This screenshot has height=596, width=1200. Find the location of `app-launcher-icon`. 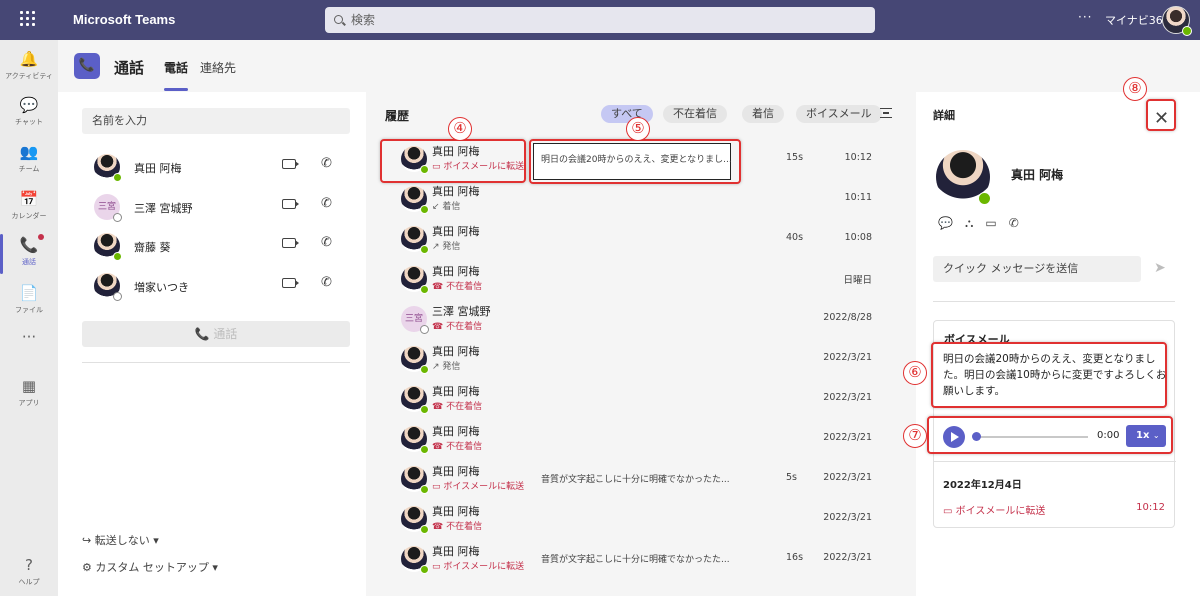

app-launcher-icon is located at coordinates (28, 19).